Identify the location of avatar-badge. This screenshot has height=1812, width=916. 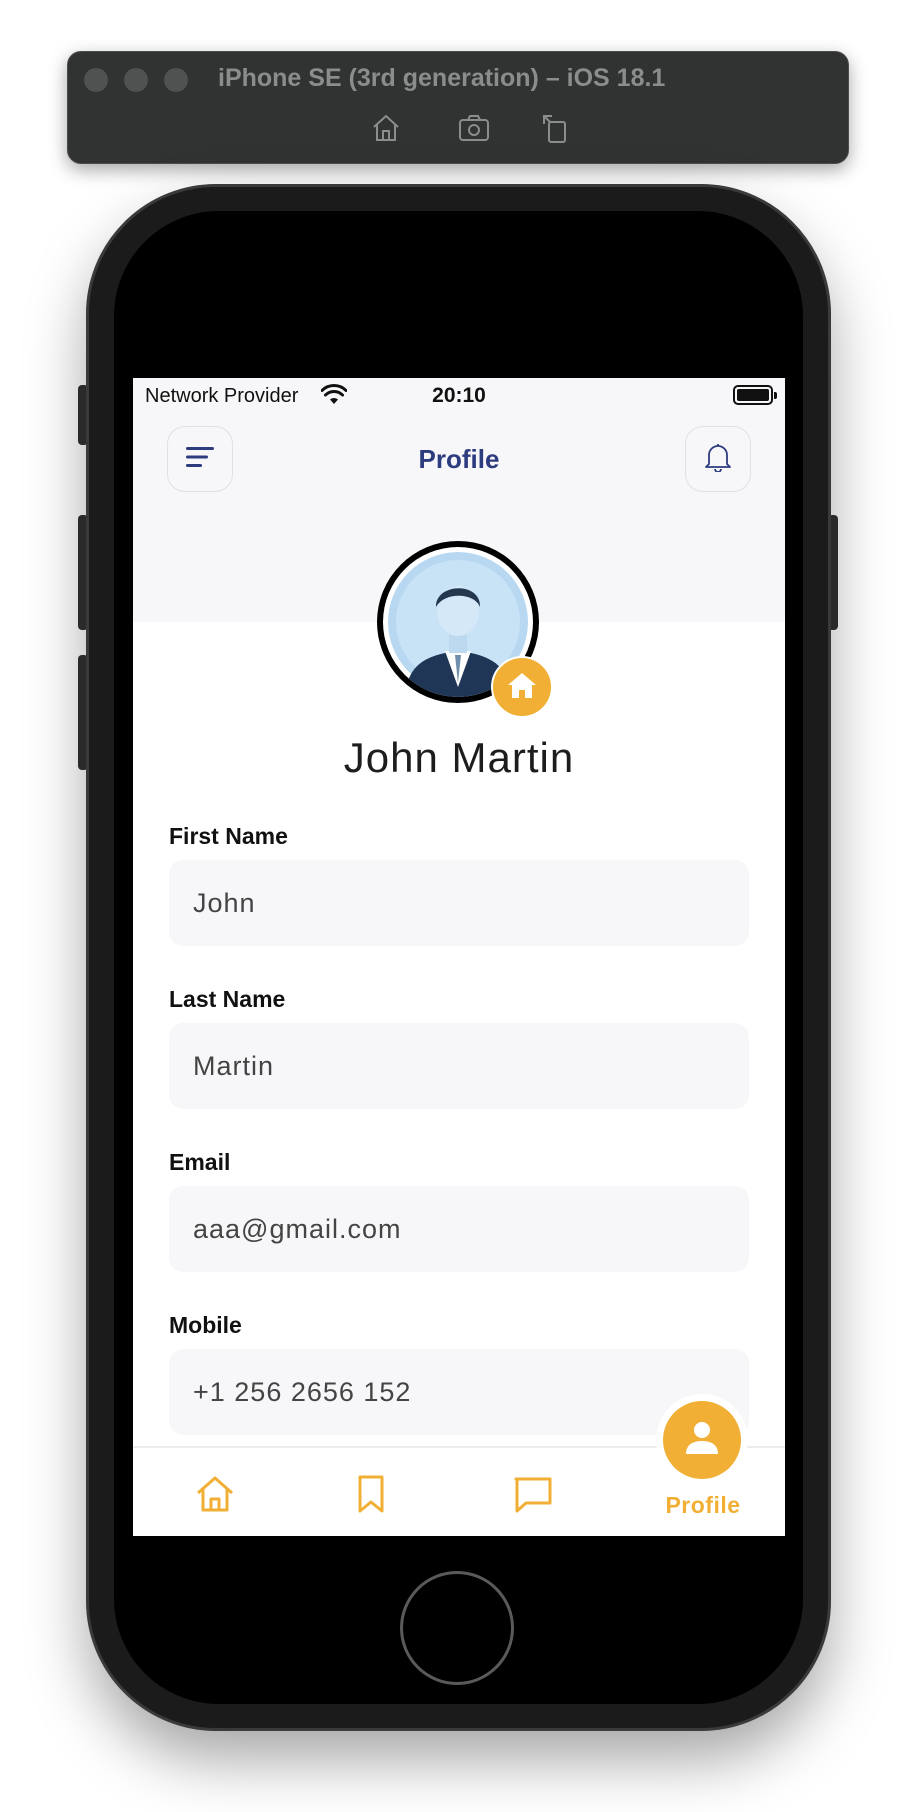
(522, 687).